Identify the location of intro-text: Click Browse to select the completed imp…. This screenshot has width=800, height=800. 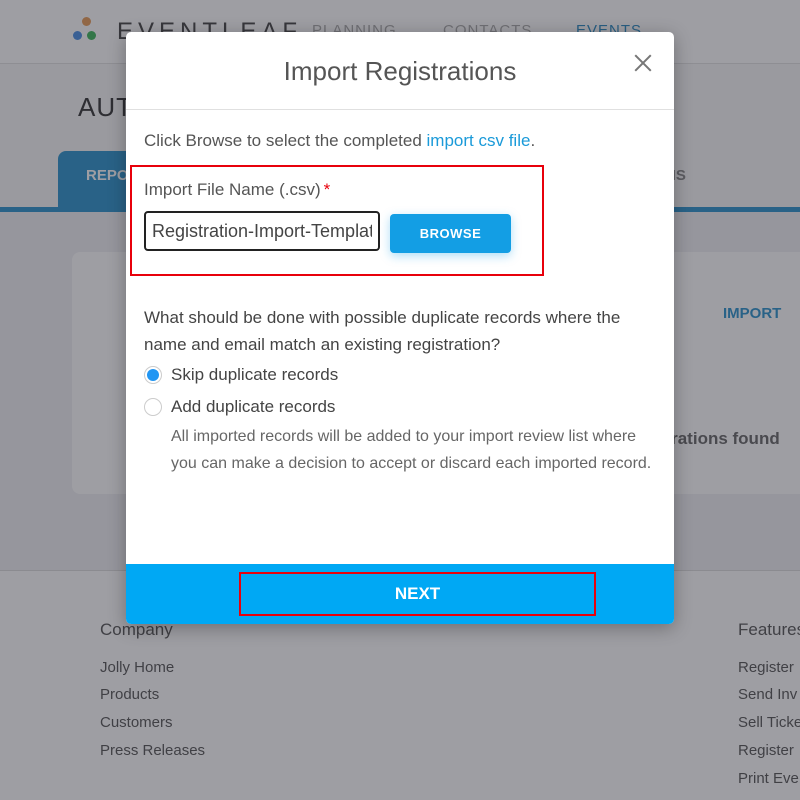
(339, 141).